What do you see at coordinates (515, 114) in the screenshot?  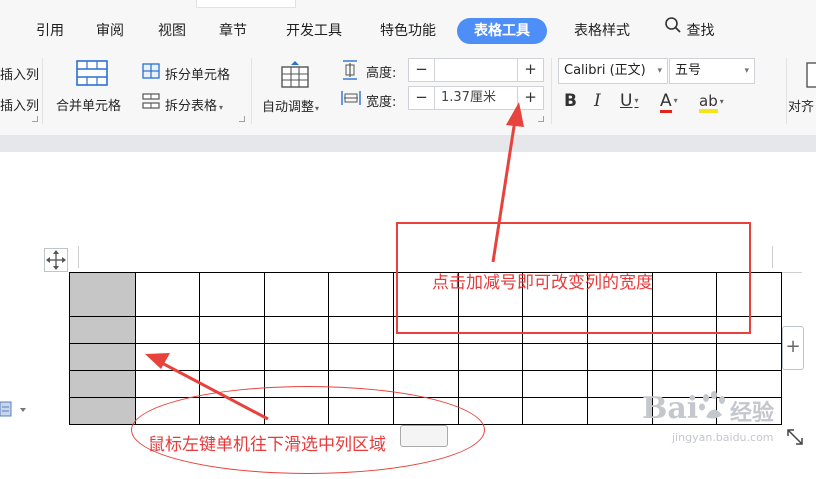 I see `arrowhead-up` at bounding box center [515, 114].